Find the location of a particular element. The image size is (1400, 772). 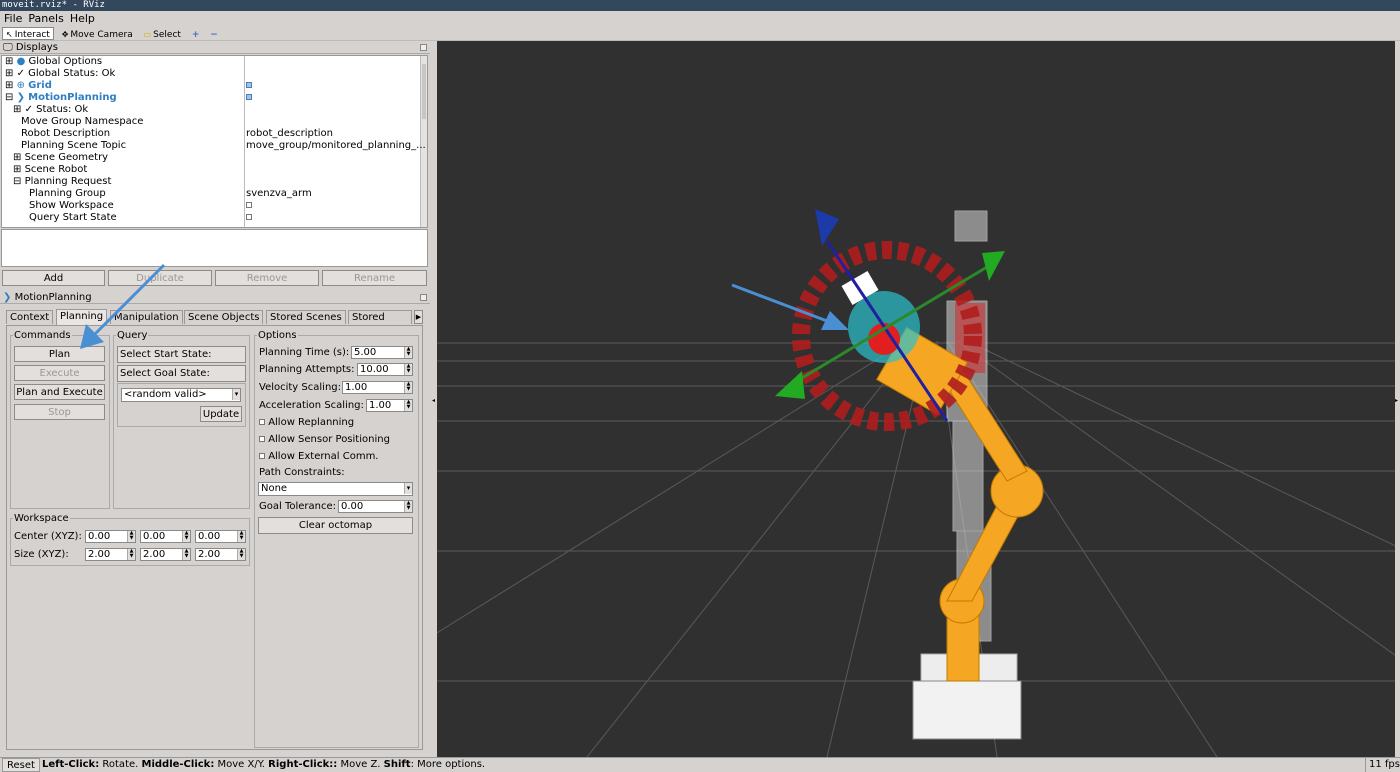

select-goal-state-button: Select Goal State: is located at coordinates (181, 373).